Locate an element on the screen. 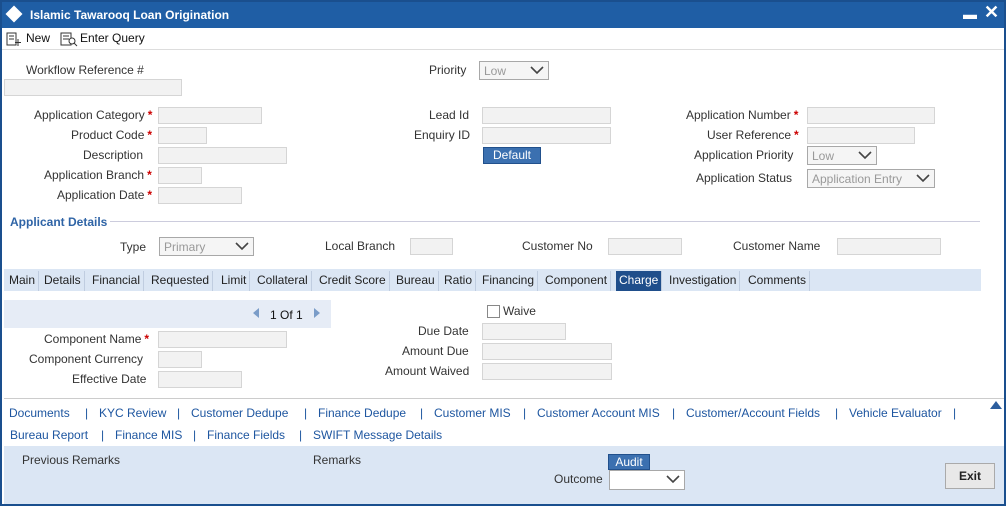 The image size is (1006, 506). link-documents: Documents is located at coordinates (39, 413).